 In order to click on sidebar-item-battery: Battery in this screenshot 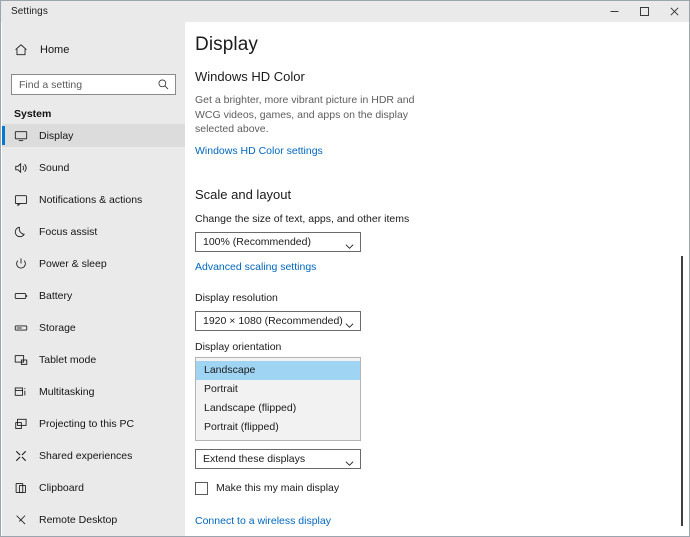, I will do `click(93, 295)`.